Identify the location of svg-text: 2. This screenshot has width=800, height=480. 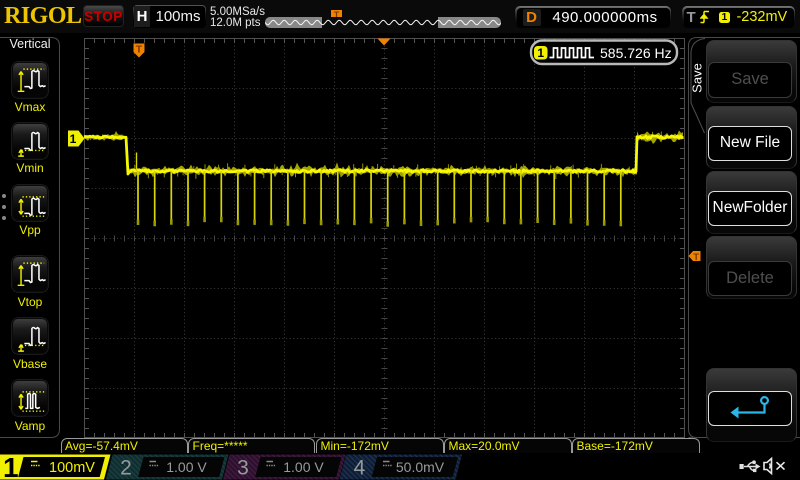
(126, 468).